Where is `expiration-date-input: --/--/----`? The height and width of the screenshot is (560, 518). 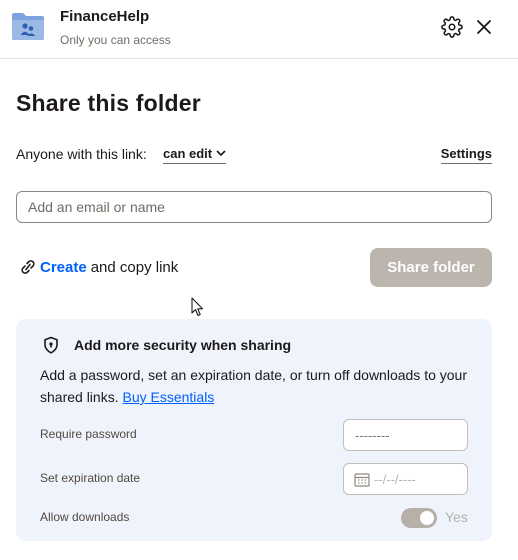 expiration-date-input: --/--/---- is located at coordinates (405, 479).